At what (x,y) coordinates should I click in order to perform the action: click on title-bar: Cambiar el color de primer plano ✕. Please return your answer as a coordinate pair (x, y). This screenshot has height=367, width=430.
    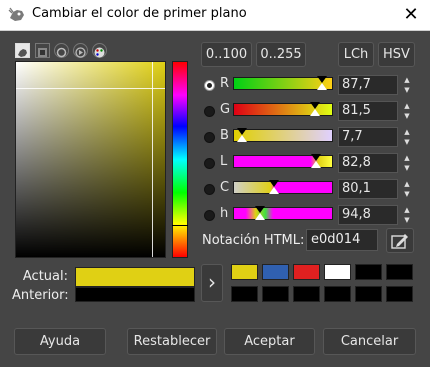
    Looking at the image, I should click on (215, 15).